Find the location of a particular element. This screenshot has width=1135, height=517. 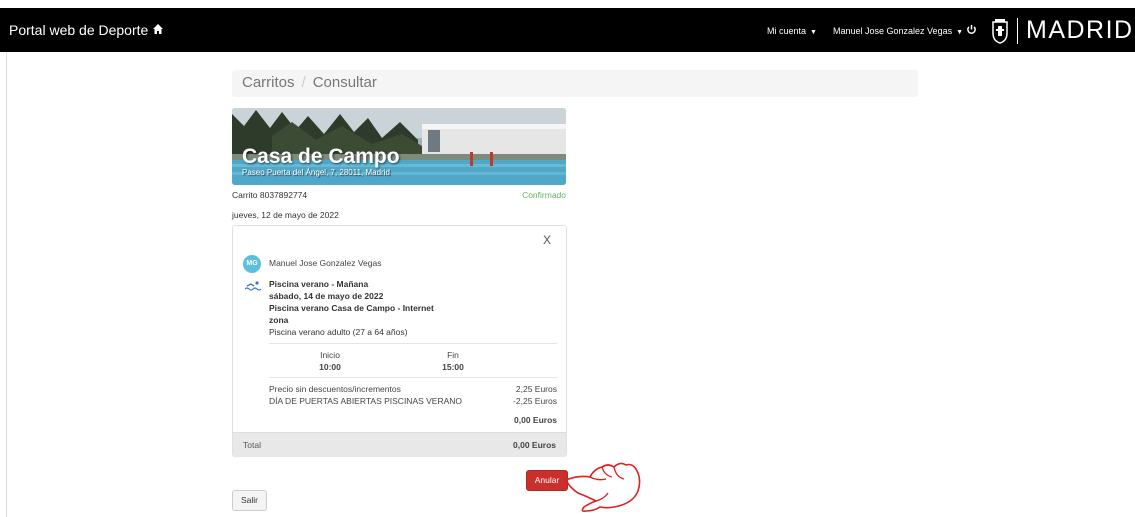

venue-name: Casa de Campo is located at coordinates (321, 156).